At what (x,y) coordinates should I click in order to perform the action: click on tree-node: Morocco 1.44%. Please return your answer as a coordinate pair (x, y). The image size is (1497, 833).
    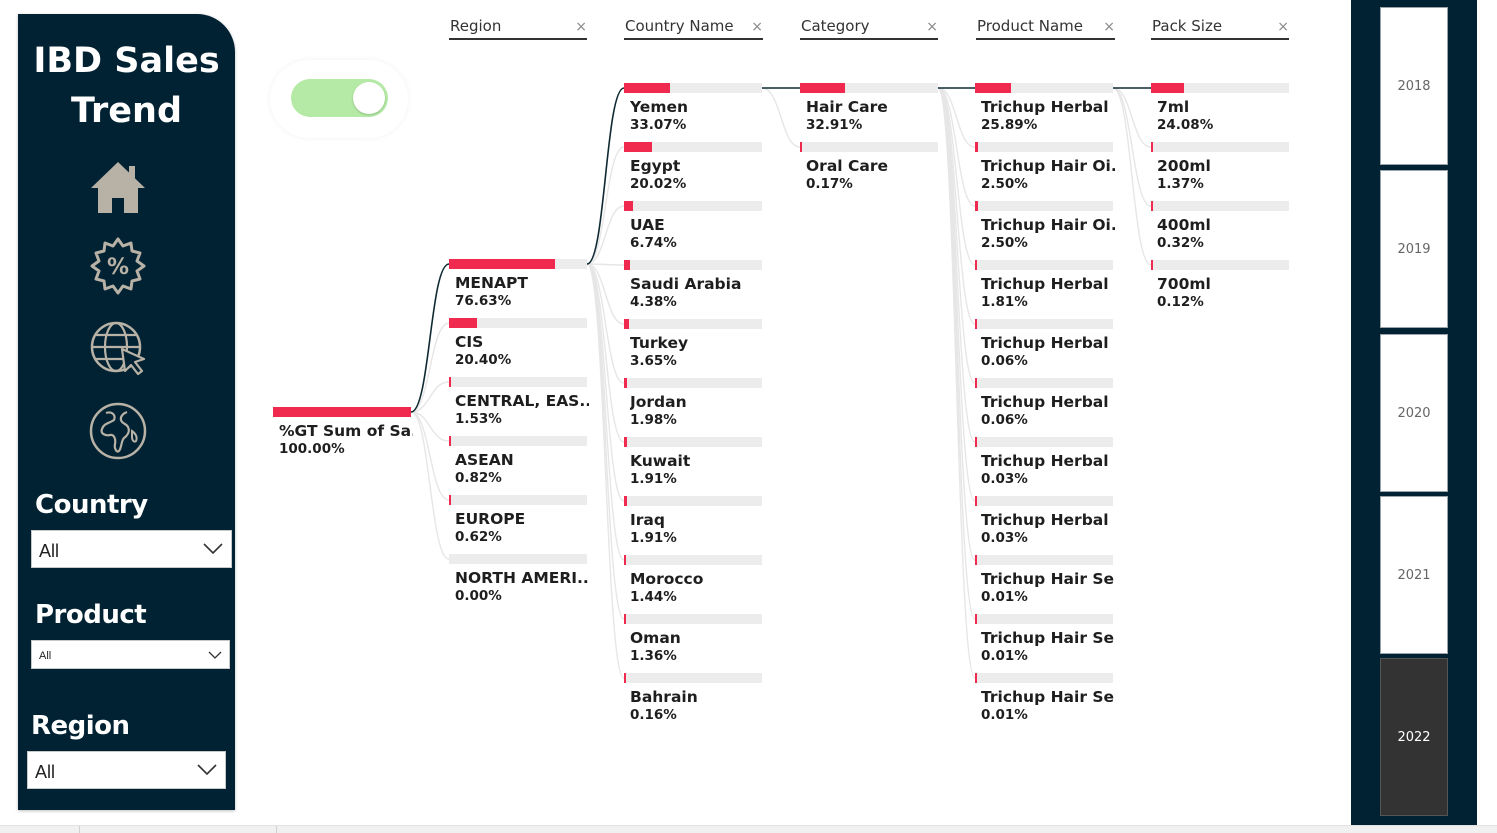
    Looking at the image, I should click on (693, 581).